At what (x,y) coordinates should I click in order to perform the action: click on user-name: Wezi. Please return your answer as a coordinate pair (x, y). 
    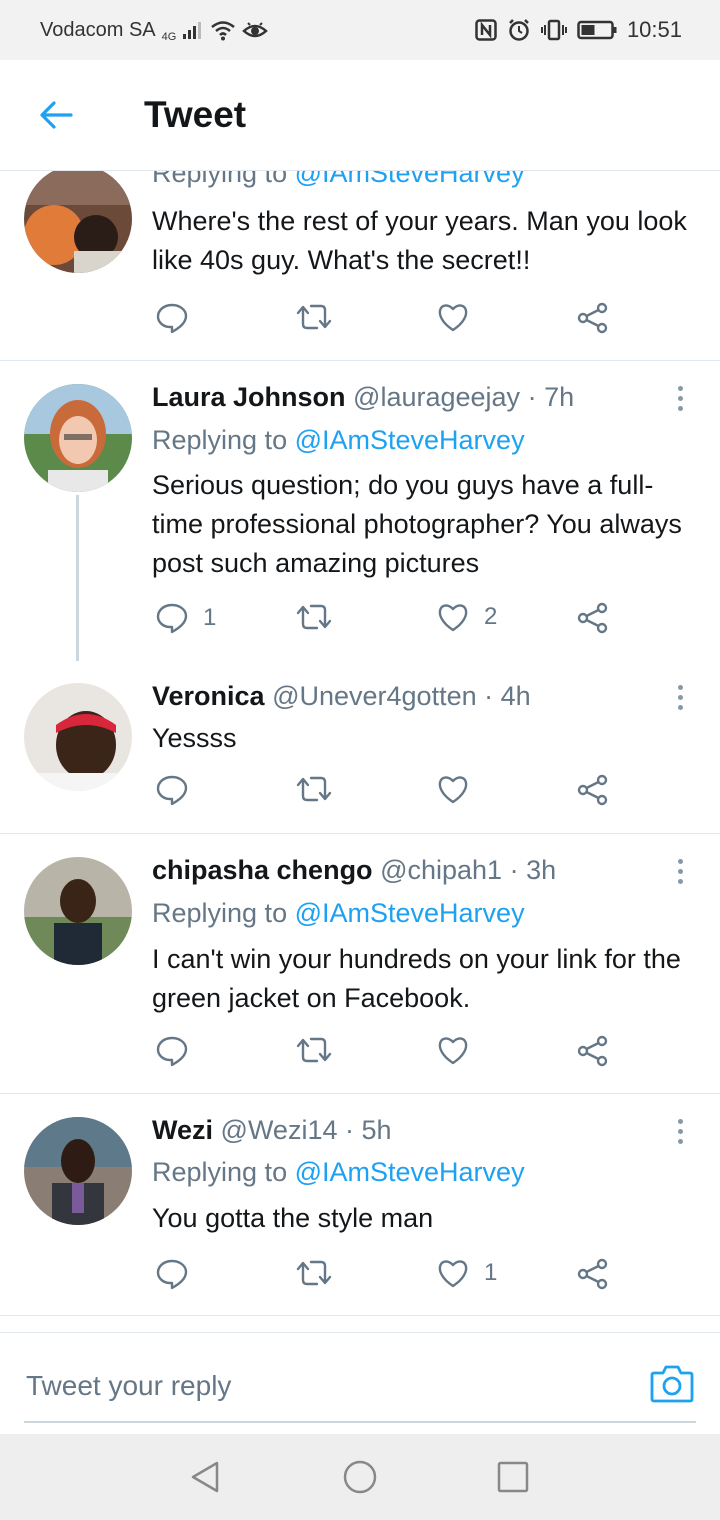
    Looking at the image, I should click on (182, 1130).